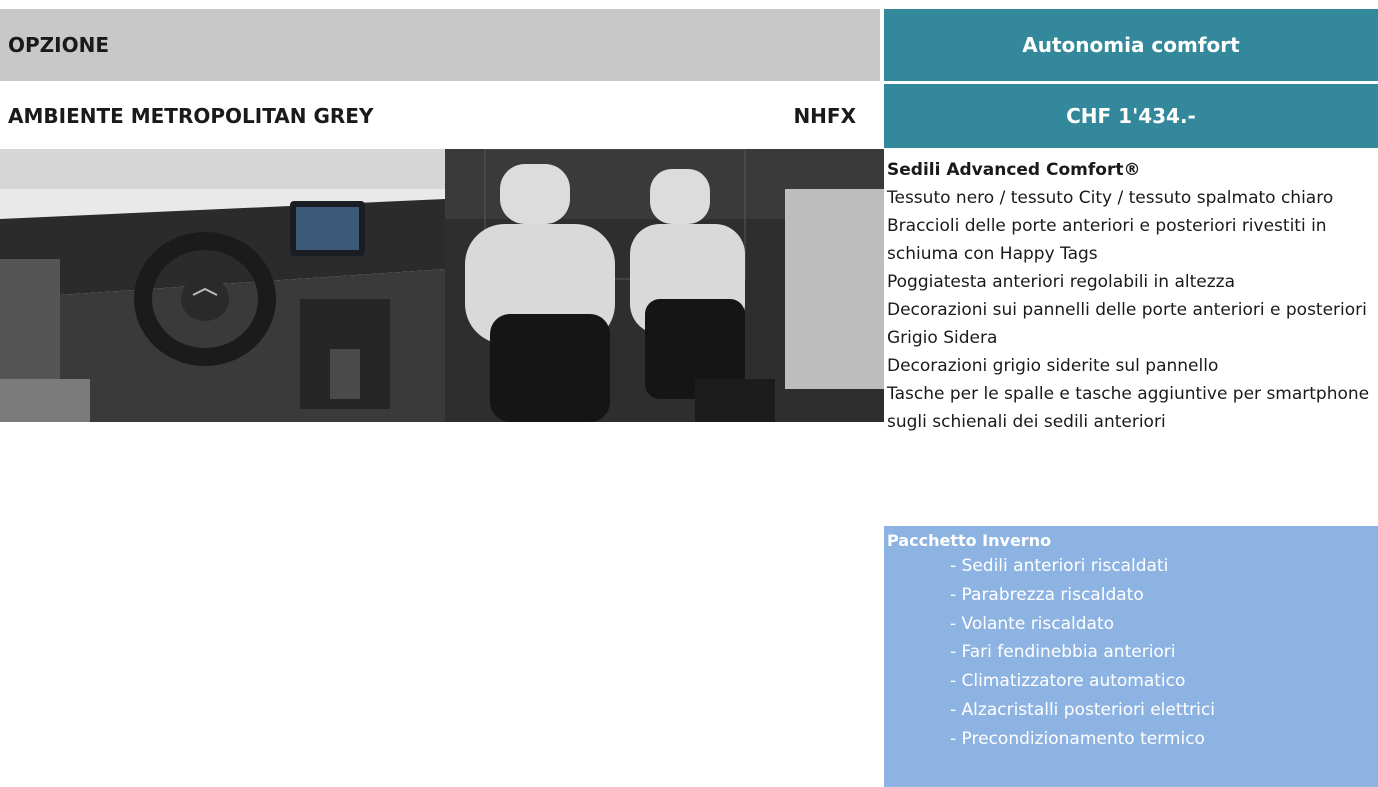  I want to click on version-header-label: Autonomia comfort, so click(1131, 45).